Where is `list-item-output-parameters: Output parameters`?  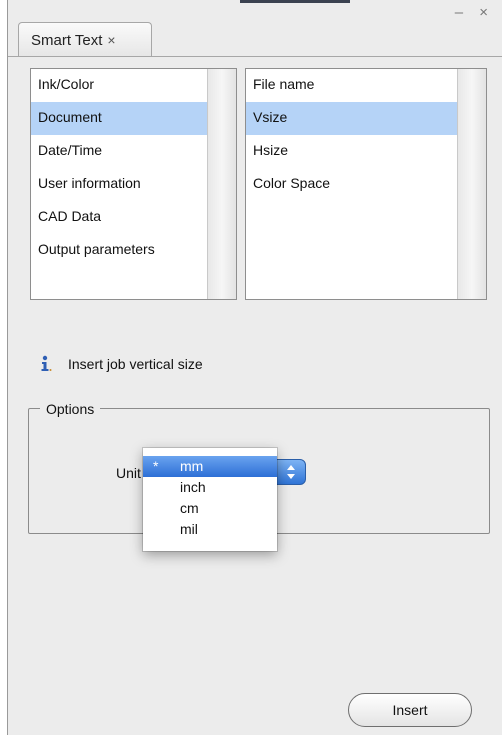 list-item-output-parameters: Output parameters is located at coordinates (133, 250).